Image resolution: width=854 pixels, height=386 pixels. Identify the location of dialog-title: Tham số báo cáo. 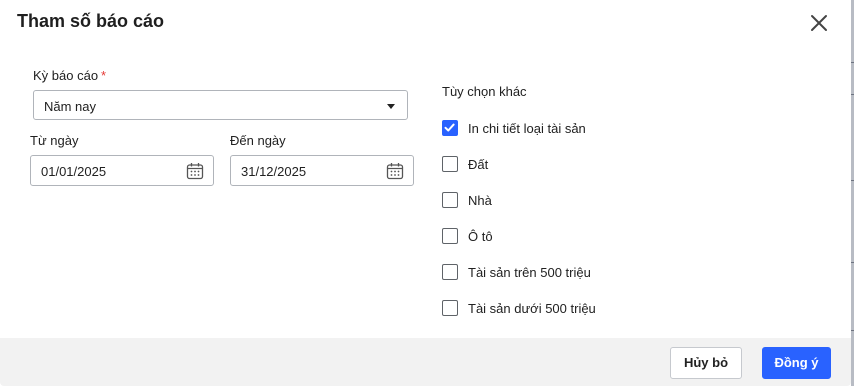
(91, 21).